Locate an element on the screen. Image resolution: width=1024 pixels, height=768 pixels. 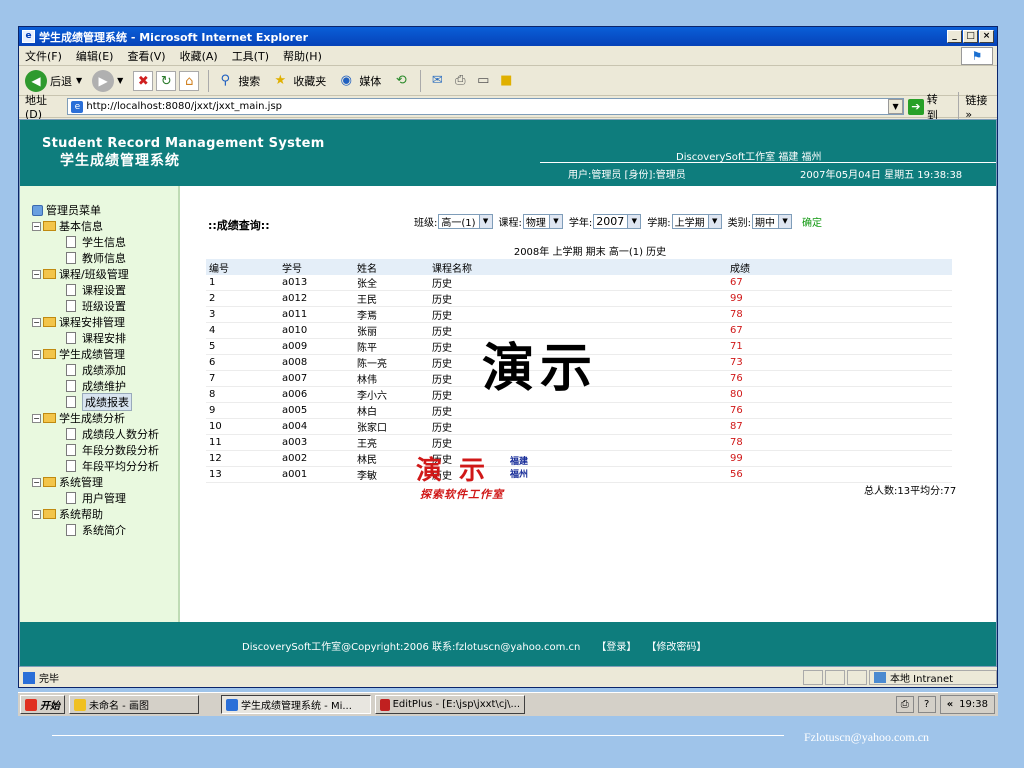
print-icon: ⎙ is located at coordinates (460, 81).